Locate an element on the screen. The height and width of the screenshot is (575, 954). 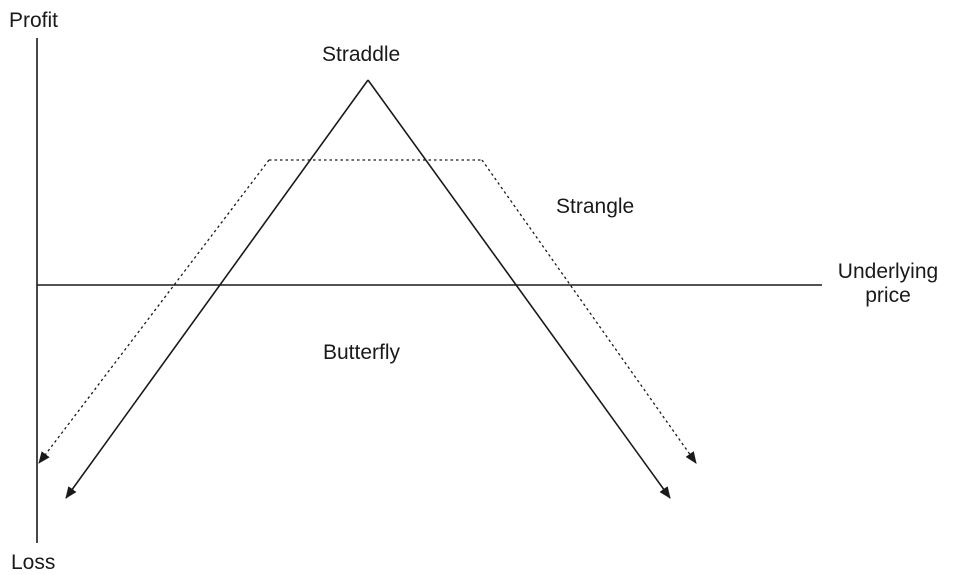
straddle-label: Straddle is located at coordinates (361, 54).